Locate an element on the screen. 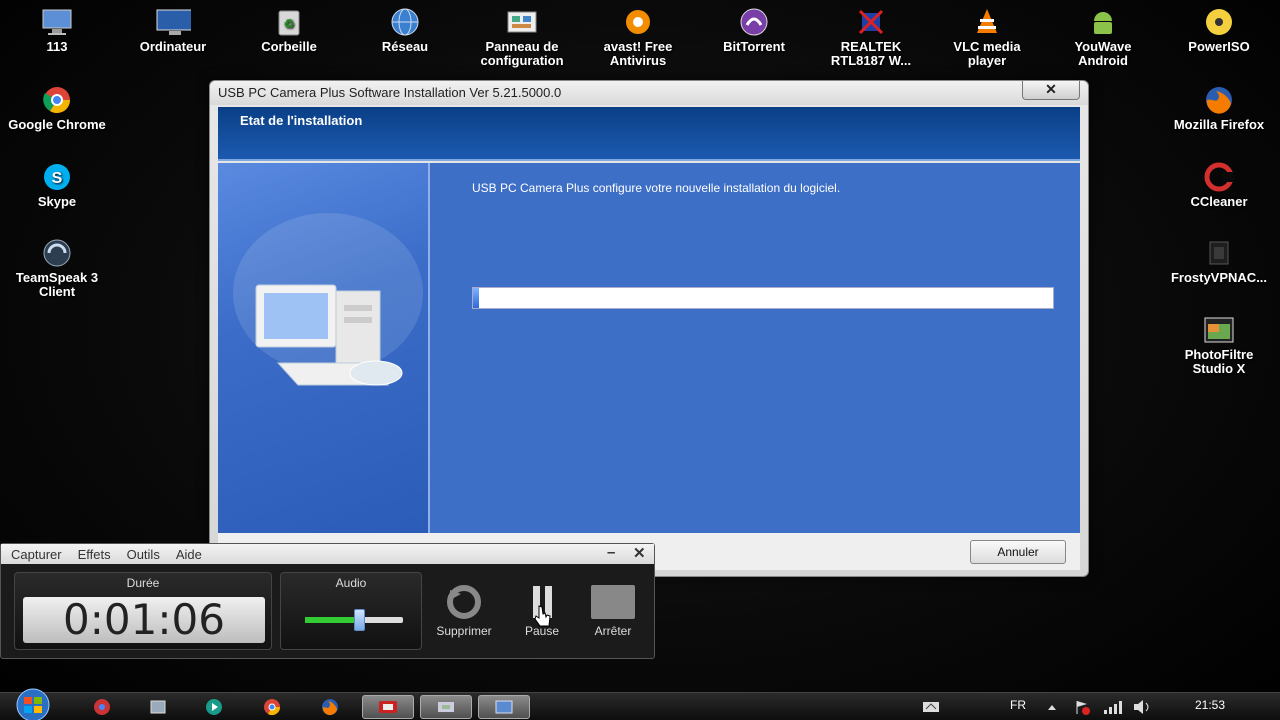 The height and width of the screenshot is (720, 1280). taskbar-chrome is located at coordinates (272, 707).